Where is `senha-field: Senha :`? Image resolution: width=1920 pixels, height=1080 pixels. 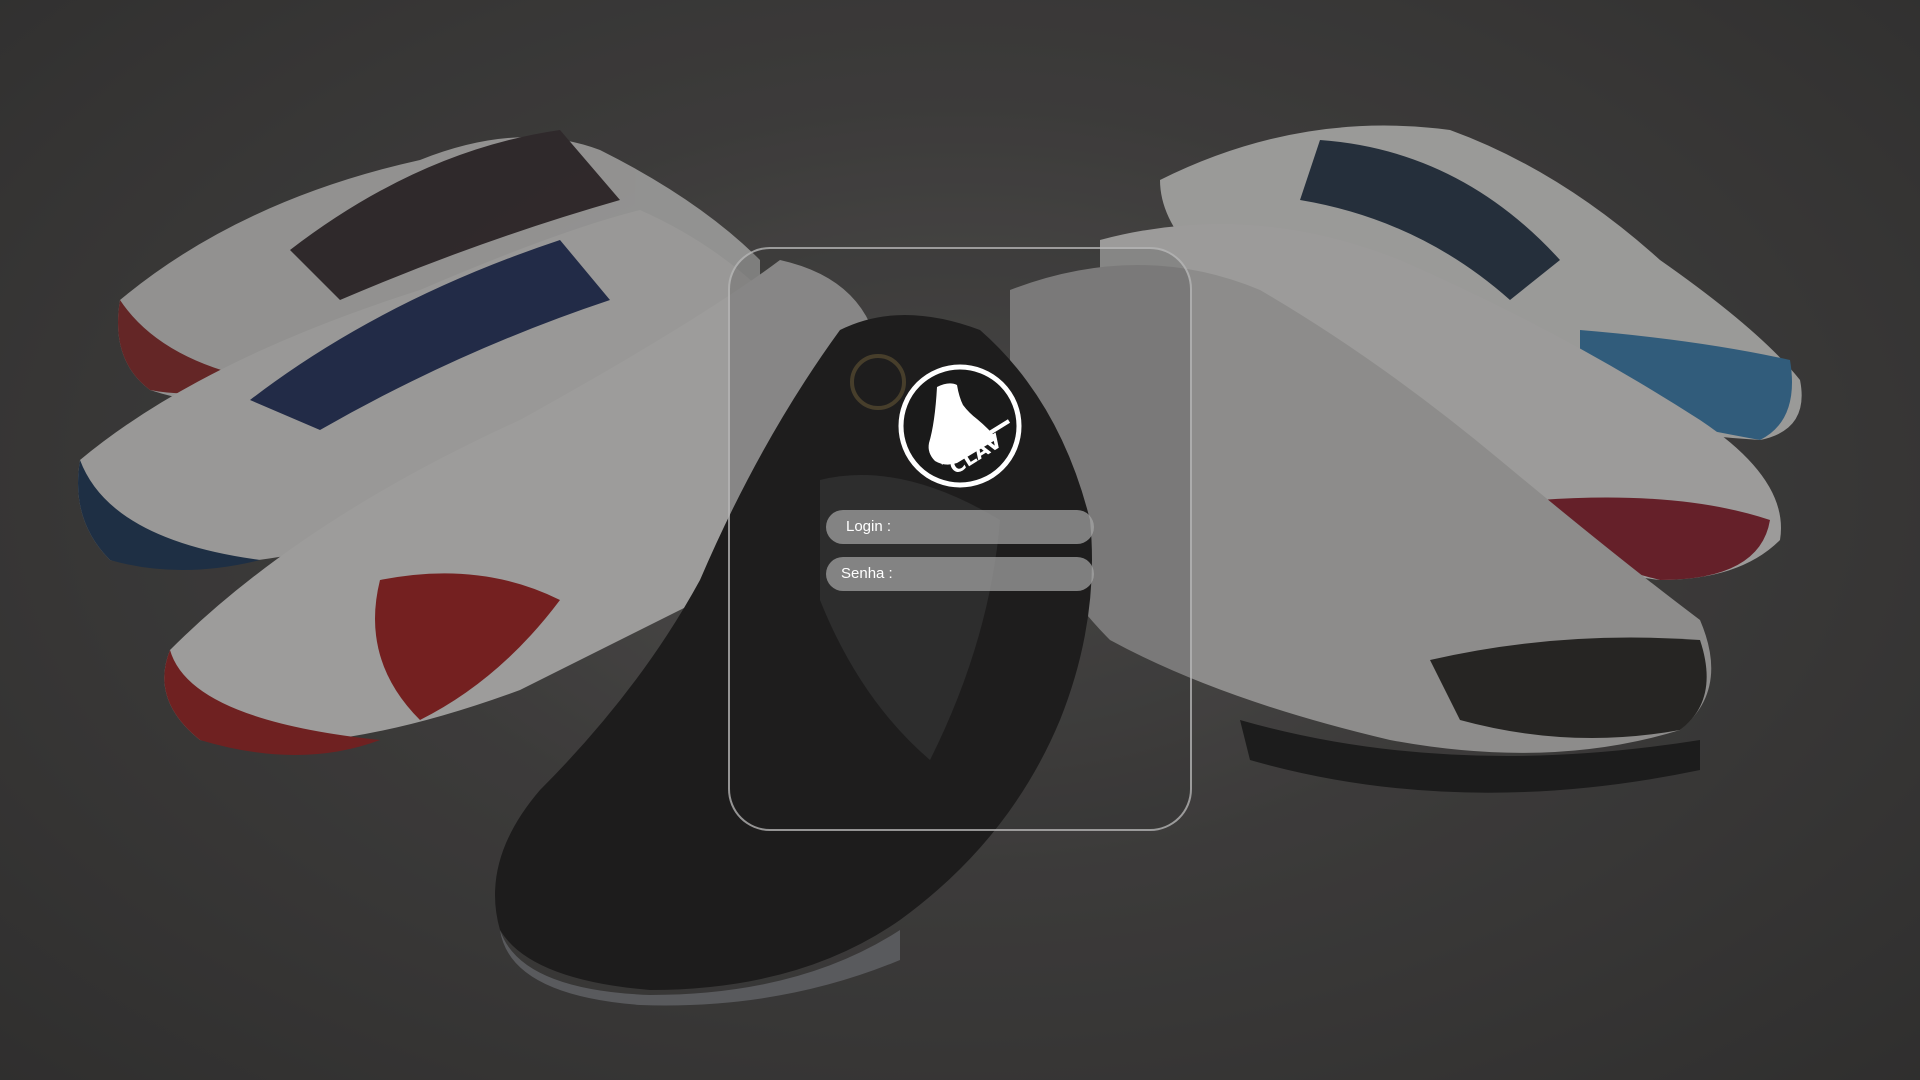 senha-field: Senha : is located at coordinates (960, 575).